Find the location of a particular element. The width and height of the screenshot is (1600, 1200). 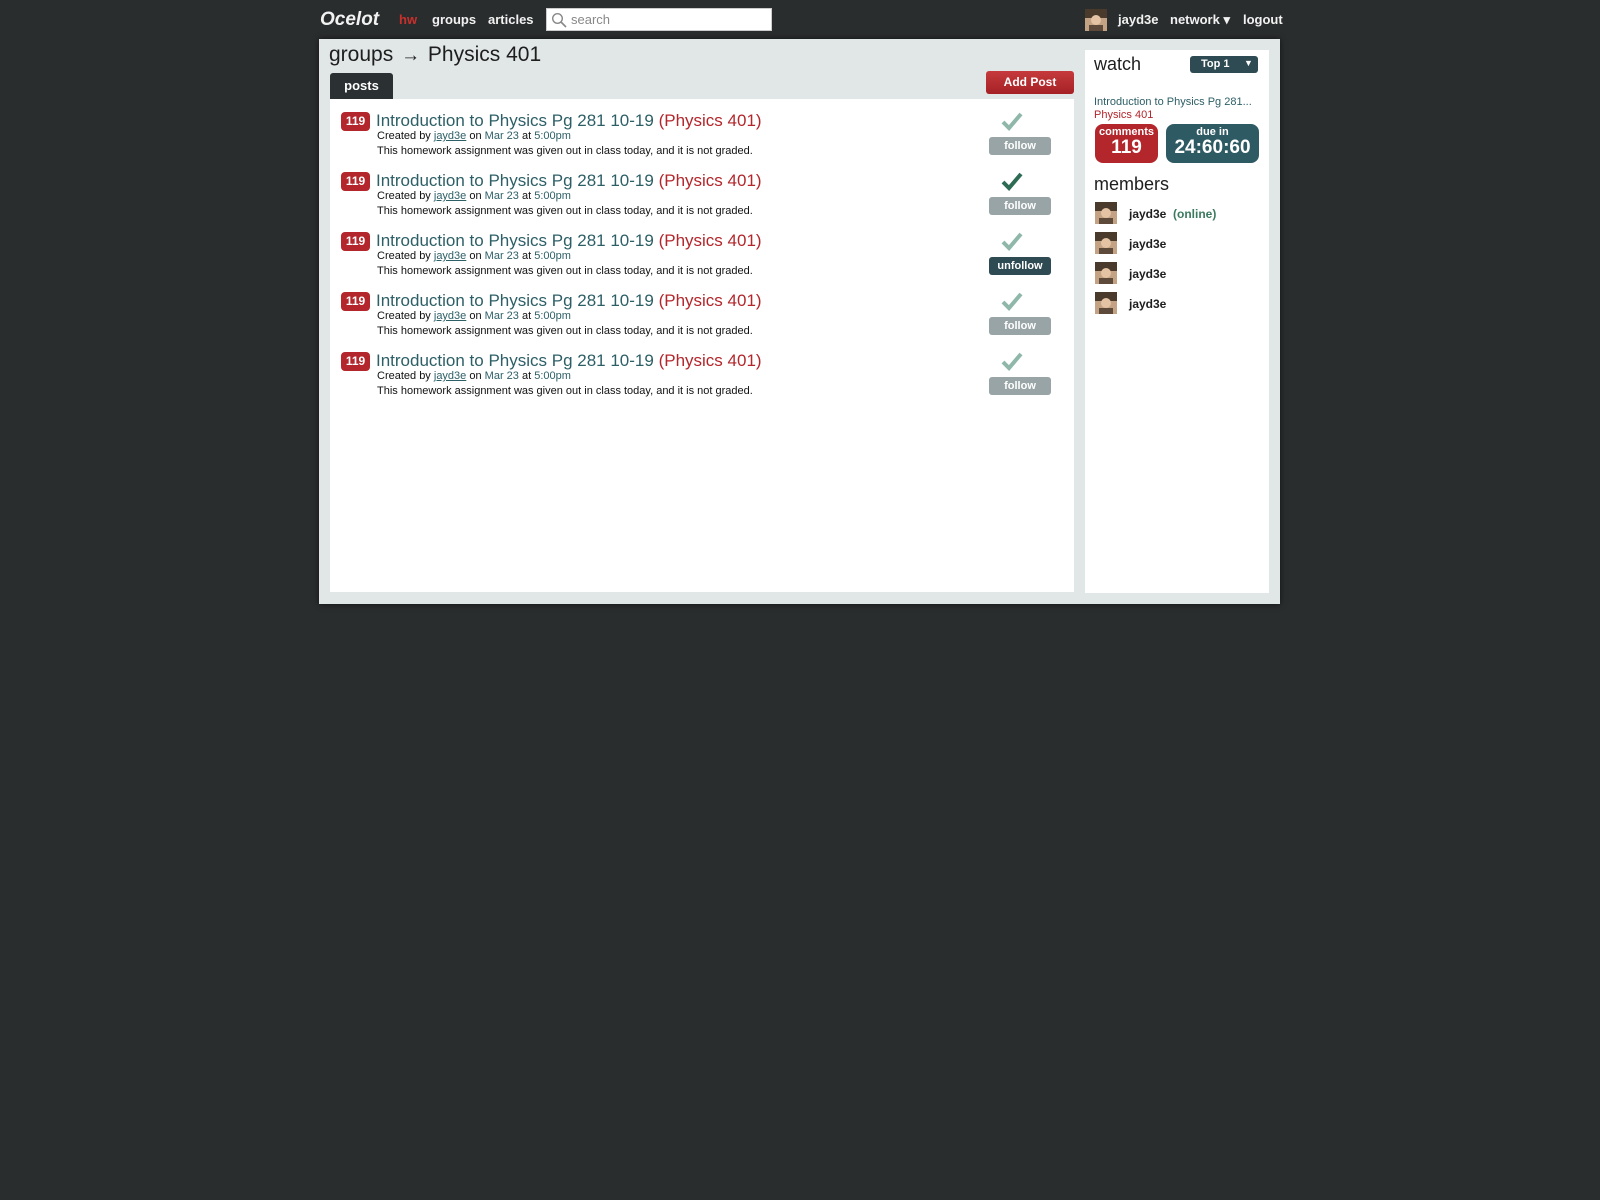

members-heading: members is located at coordinates (1132, 184).